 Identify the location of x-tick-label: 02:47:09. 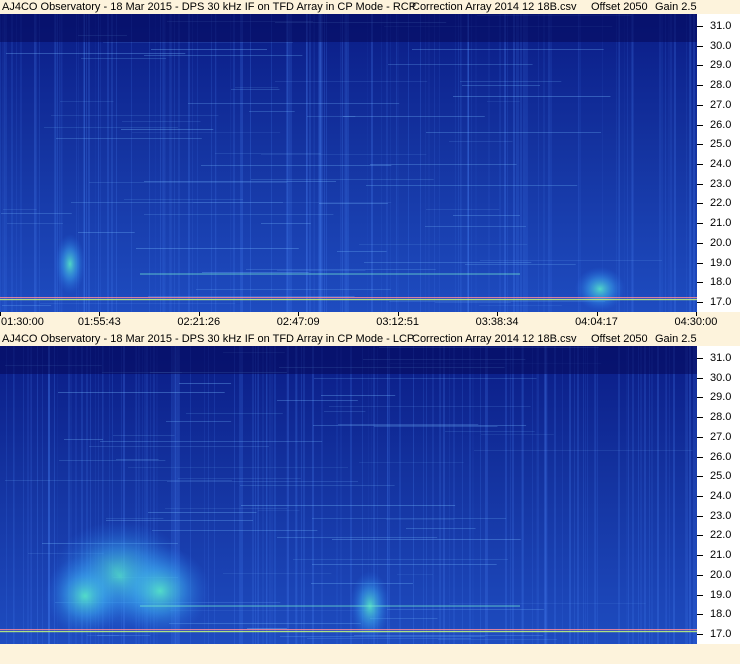
(298, 322).